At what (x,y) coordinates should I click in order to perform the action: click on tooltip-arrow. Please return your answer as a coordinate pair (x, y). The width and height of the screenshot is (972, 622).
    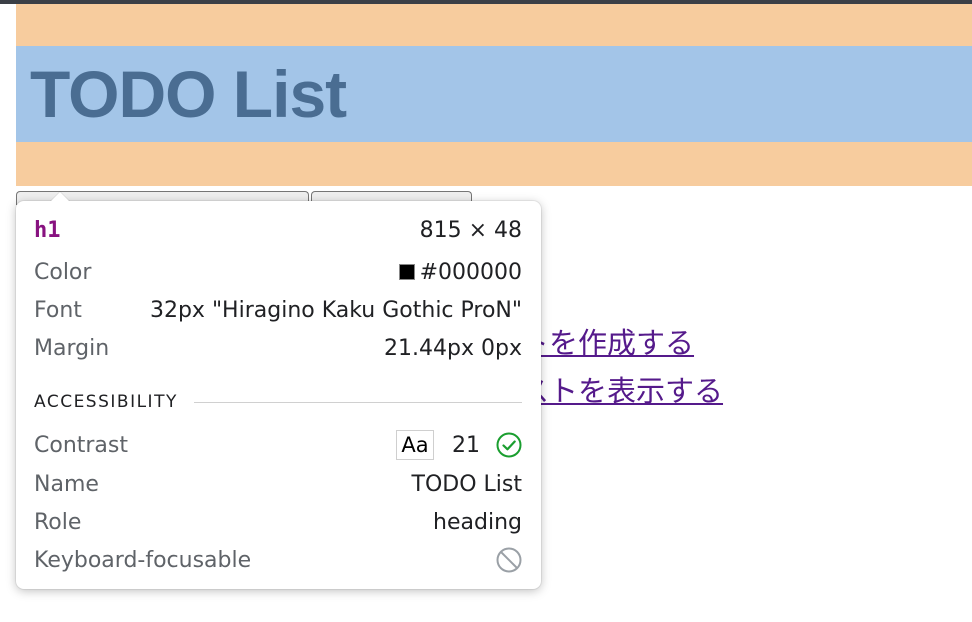
    Looking at the image, I should click on (60, 197).